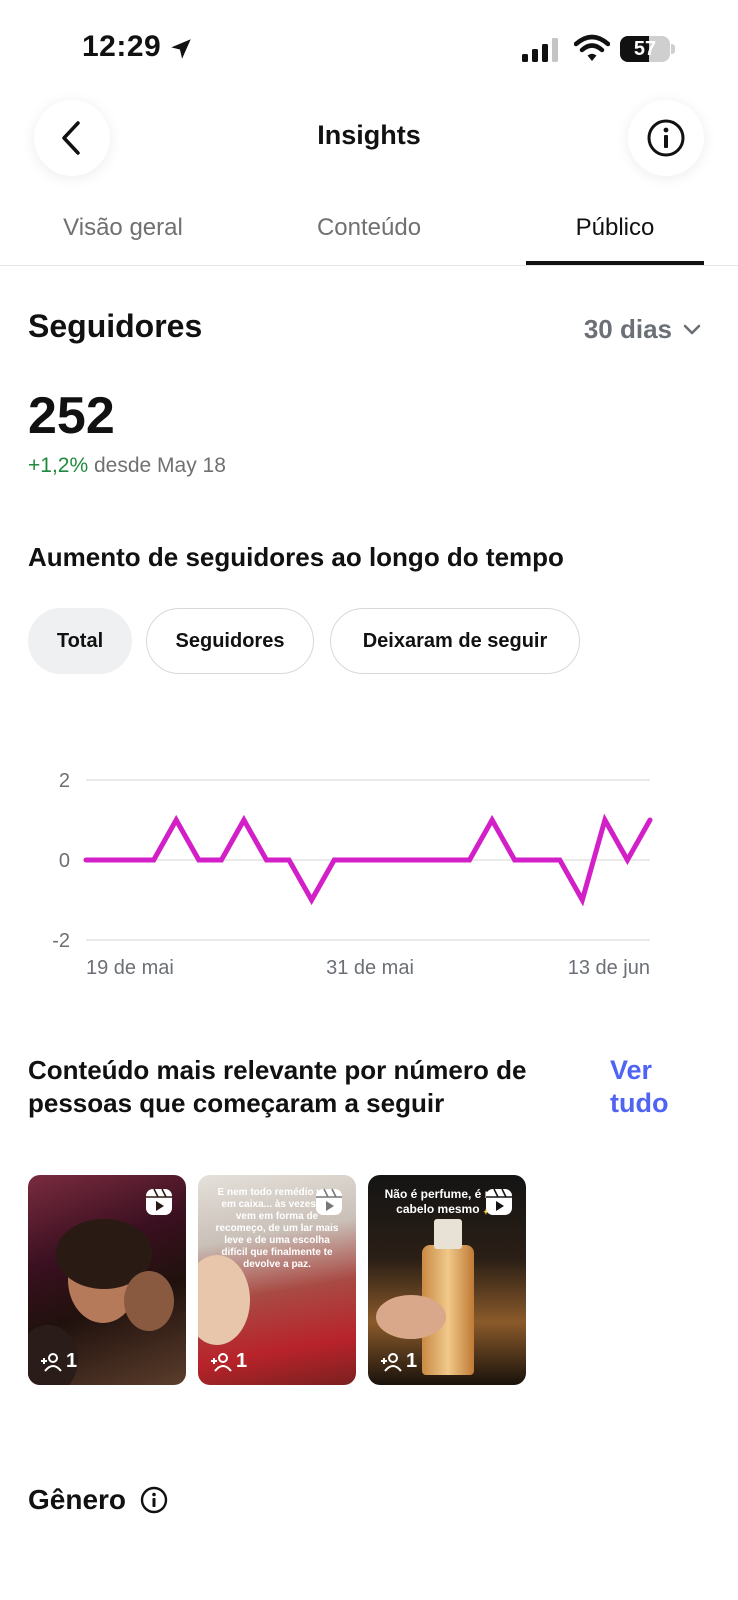 The width and height of the screenshot is (738, 1600). Describe the element at coordinates (80, 641) in the screenshot. I see `filter-total-button: Total` at that location.